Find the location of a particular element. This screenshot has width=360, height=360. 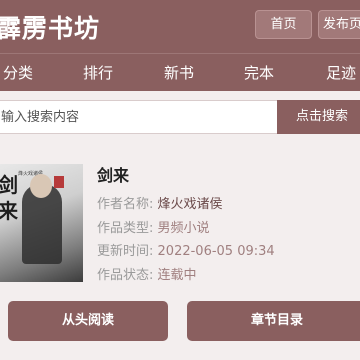

header: 霹雳书坊 首页 发布页 is located at coordinates (180, 26).